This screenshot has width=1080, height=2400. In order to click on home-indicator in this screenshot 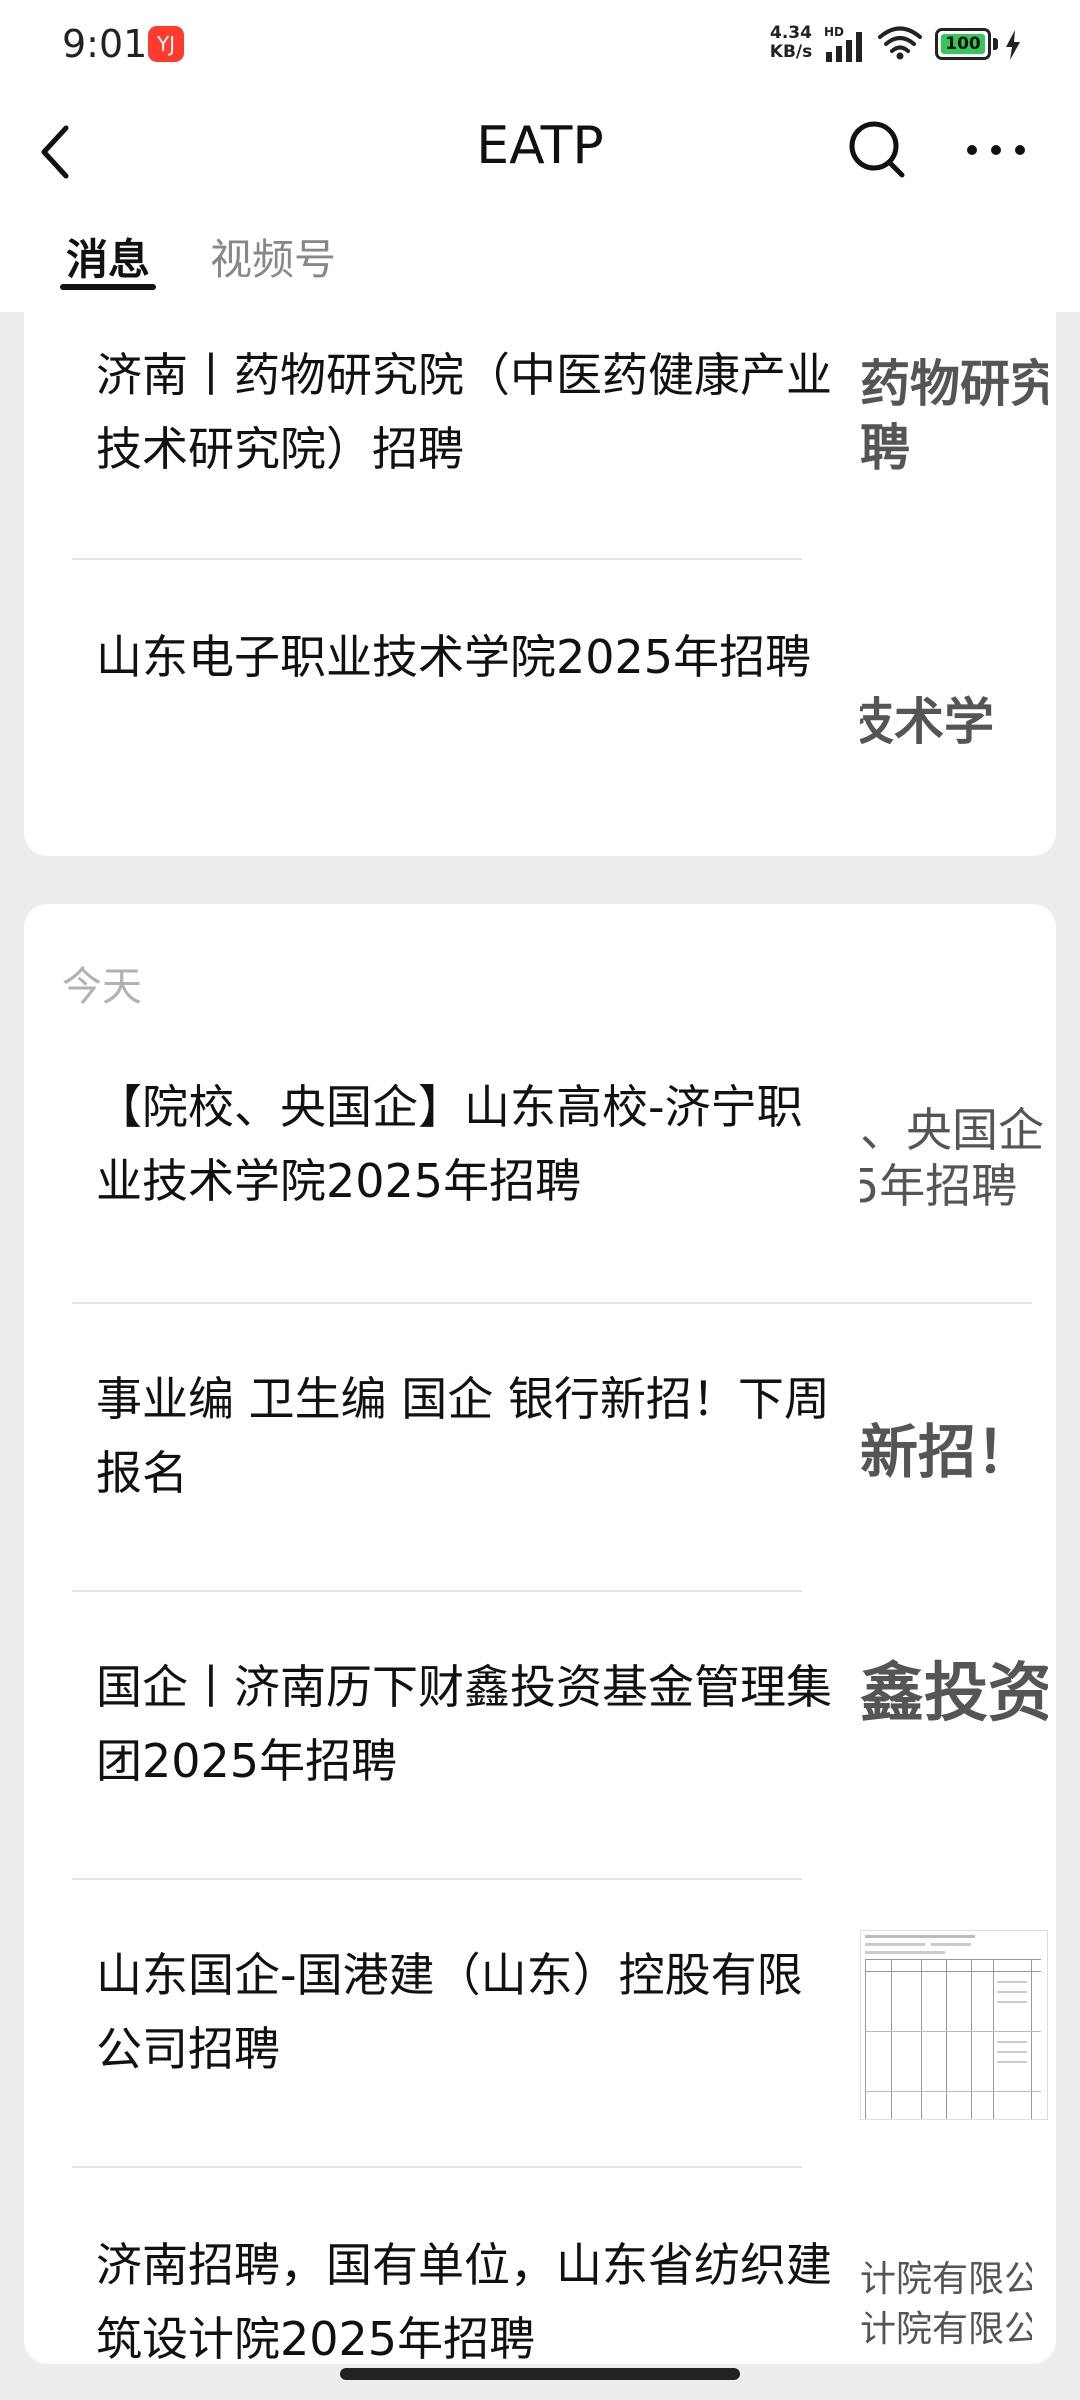, I will do `click(540, 2374)`.